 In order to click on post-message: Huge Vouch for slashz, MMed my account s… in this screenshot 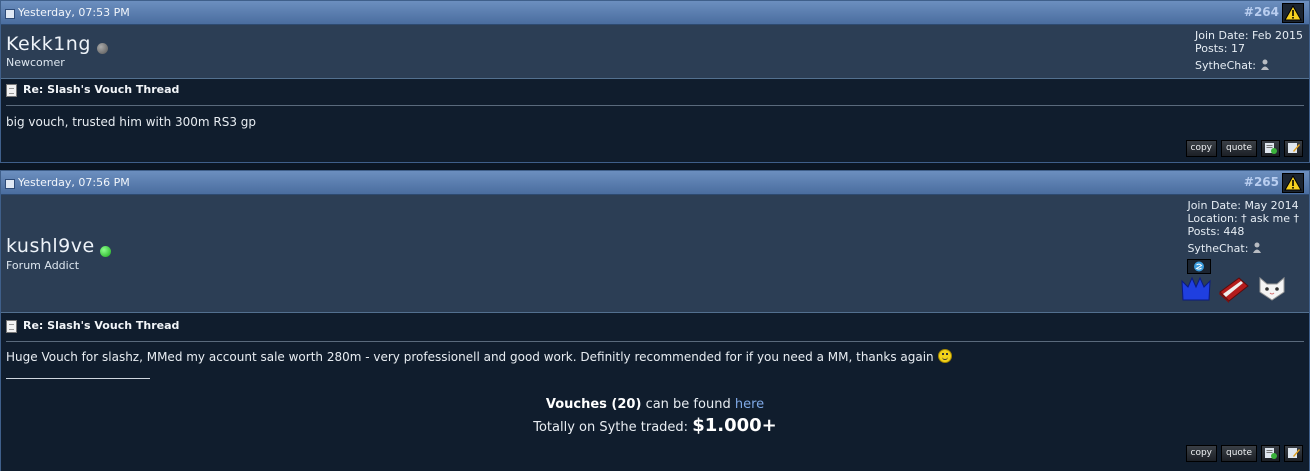, I will do `click(479, 356)`.